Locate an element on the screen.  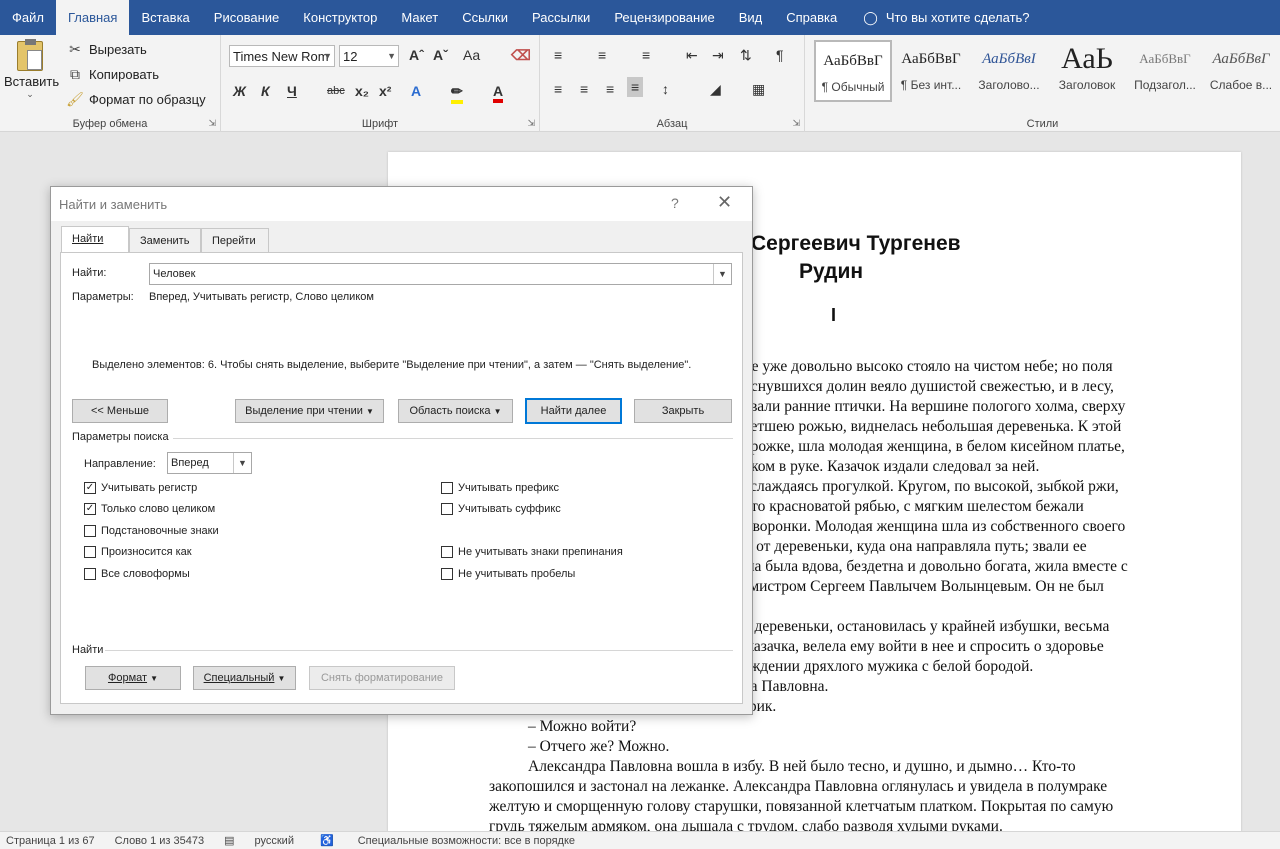
format-button: Формат ▼ is located at coordinates (133, 678).